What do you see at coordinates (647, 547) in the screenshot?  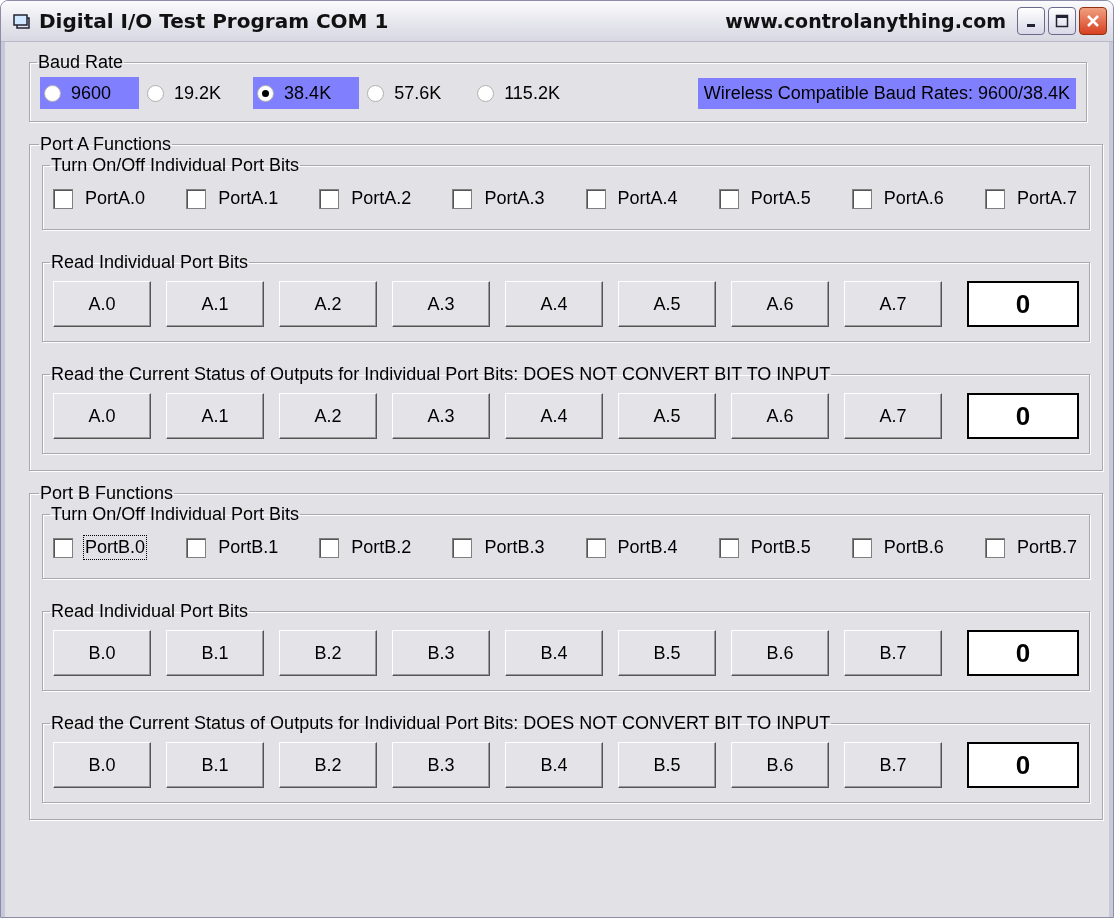 I see `checkbox-label: PortB.4` at bounding box center [647, 547].